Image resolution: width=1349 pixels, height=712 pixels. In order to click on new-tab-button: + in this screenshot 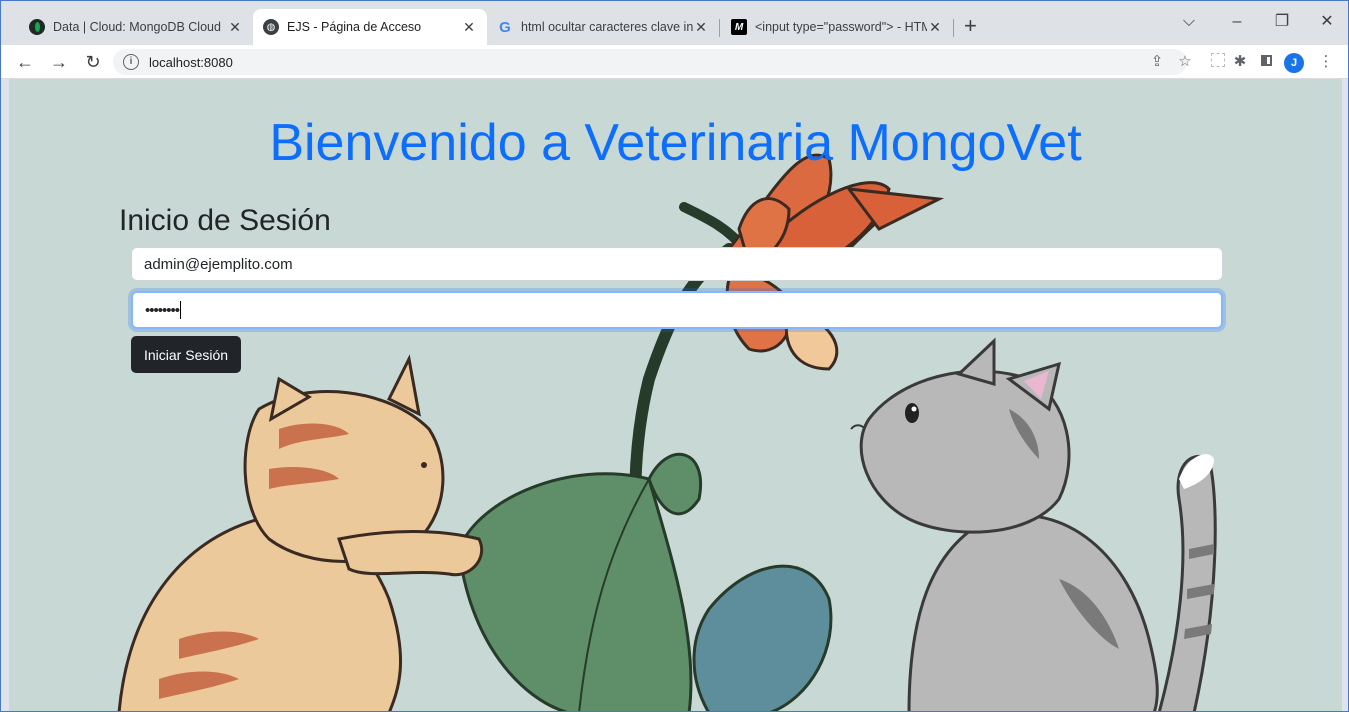, I will do `click(970, 26)`.